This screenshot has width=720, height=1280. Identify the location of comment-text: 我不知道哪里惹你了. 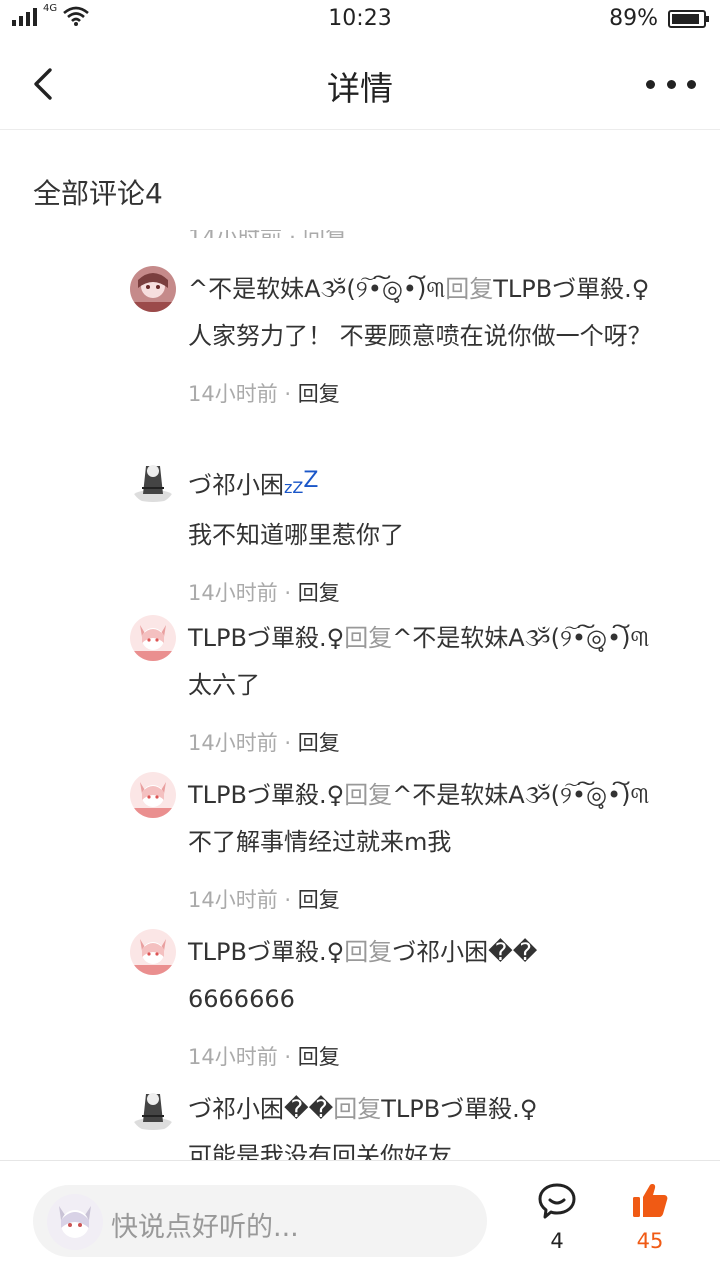
(296, 535).